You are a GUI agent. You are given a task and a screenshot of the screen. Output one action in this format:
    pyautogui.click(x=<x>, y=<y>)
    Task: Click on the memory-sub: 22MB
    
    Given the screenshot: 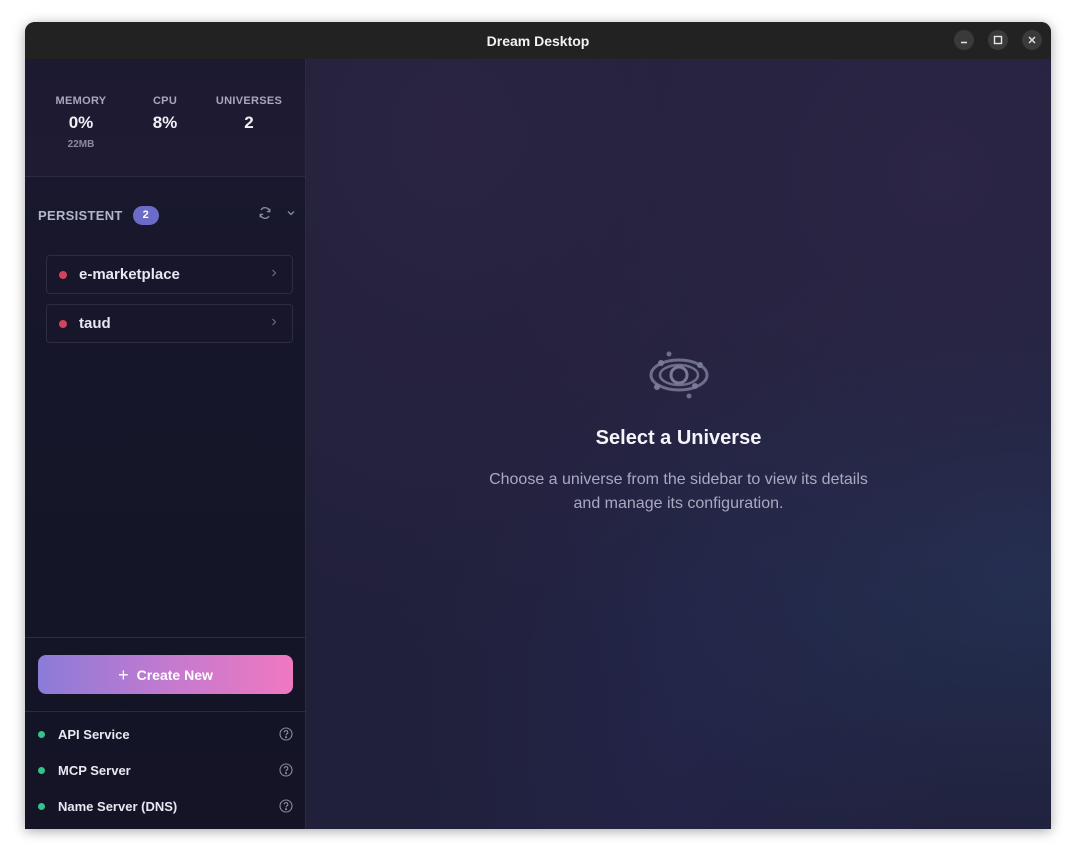 What is the action you would take?
    pyautogui.click(x=81, y=144)
    